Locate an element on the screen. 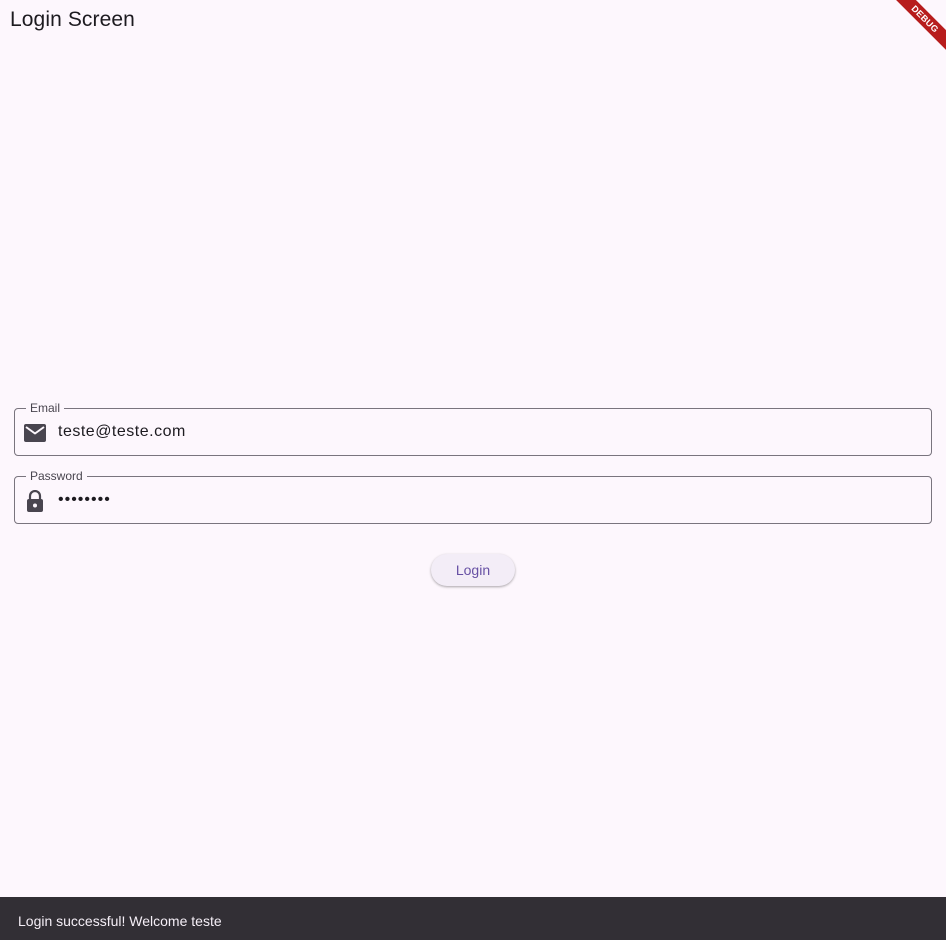 The height and width of the screenshot is (940, 946). email-input: teste@teste.com is located at coordinates (122, 432).